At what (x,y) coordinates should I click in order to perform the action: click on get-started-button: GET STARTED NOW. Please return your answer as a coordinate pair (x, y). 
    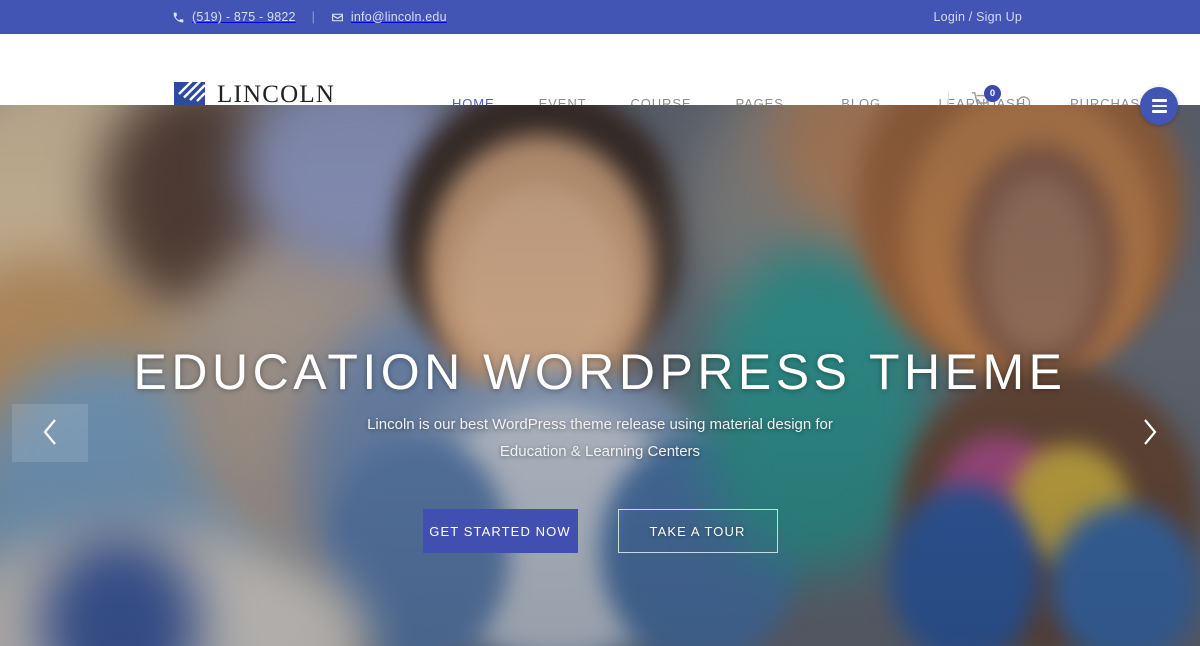
    Looking at the image, I should click on (500, 531).